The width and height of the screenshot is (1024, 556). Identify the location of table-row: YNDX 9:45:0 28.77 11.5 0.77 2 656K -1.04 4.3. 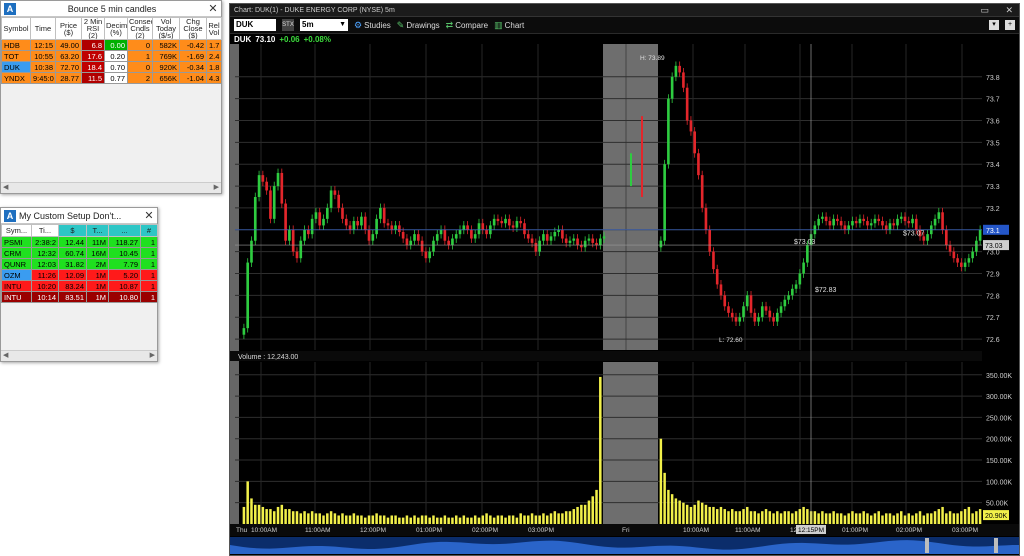
(111, 78).